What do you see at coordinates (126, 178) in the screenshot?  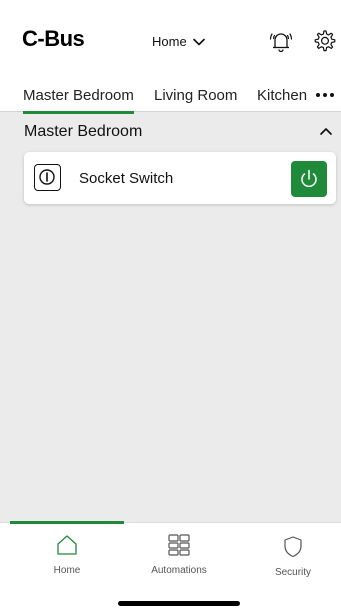 I see `device-label: Socket Switch` at bounding box center [126, 178].